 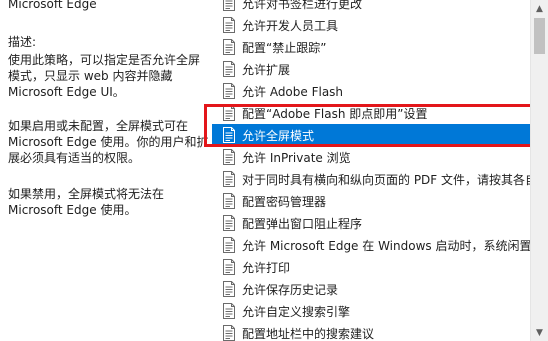 I want to click on policy-list-item: 允许开发人员工具, so click(x=371, y=25).